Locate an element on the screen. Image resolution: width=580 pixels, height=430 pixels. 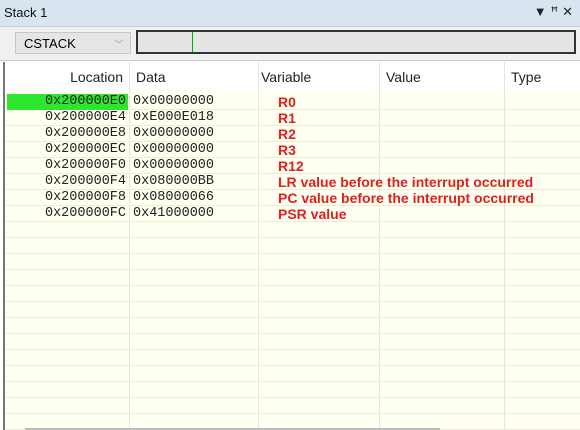
table-row: 0x200000E4 0xE000E018 R1 is located at coordinates (292, 118).